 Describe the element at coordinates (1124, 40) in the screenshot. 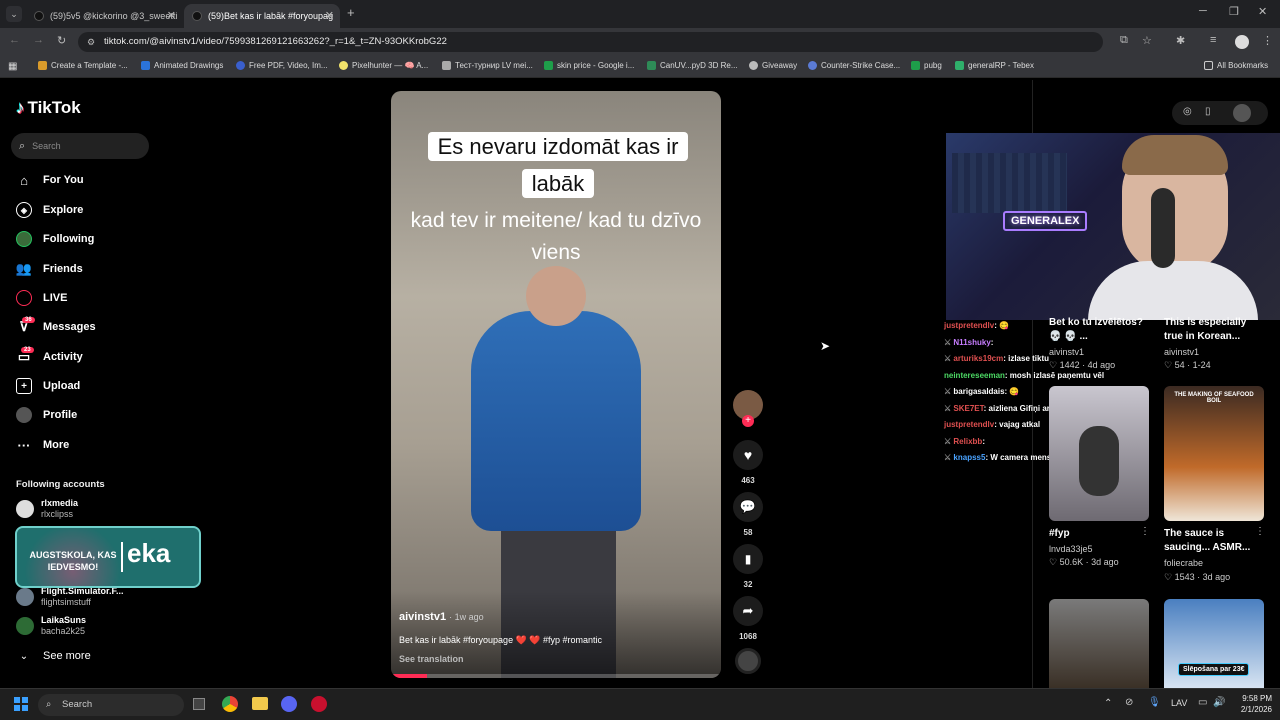

I see `cast-icon: ⧉` at that location.